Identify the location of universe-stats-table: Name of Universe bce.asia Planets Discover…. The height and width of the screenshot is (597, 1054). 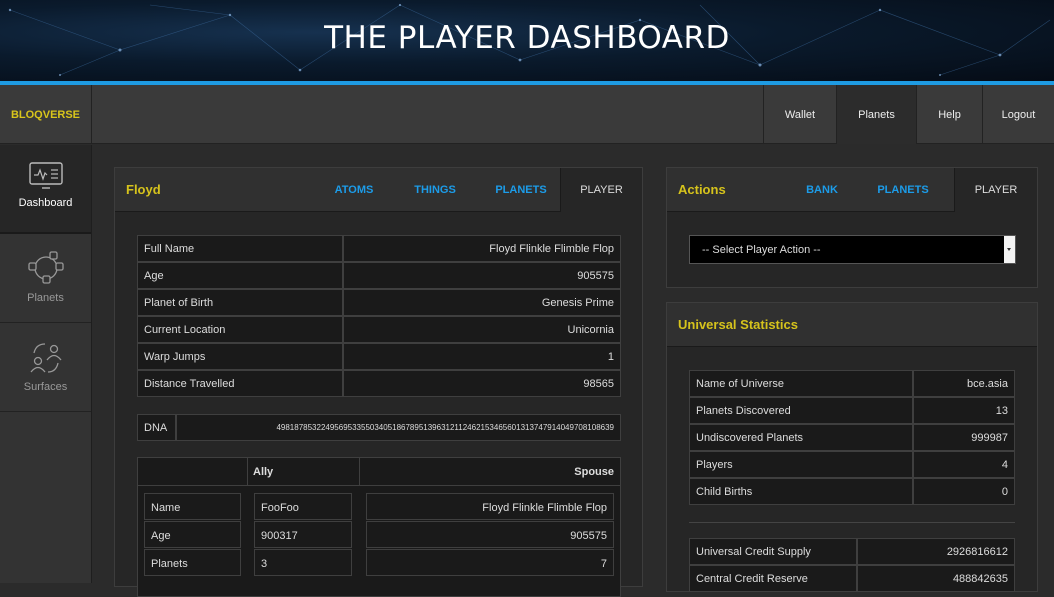
(852, 437).